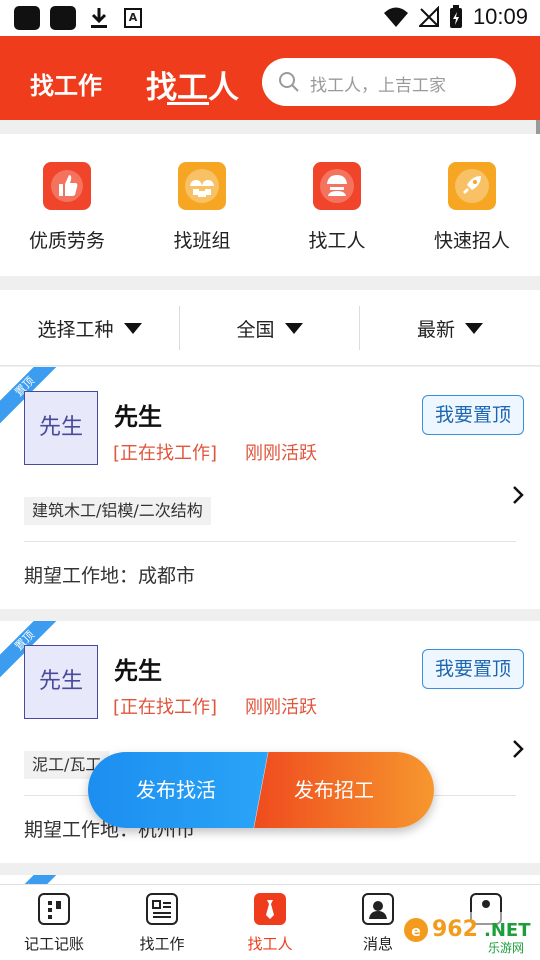 This screenshot has width=540, height=960. I want to click on search-icon, so click(289, 82).